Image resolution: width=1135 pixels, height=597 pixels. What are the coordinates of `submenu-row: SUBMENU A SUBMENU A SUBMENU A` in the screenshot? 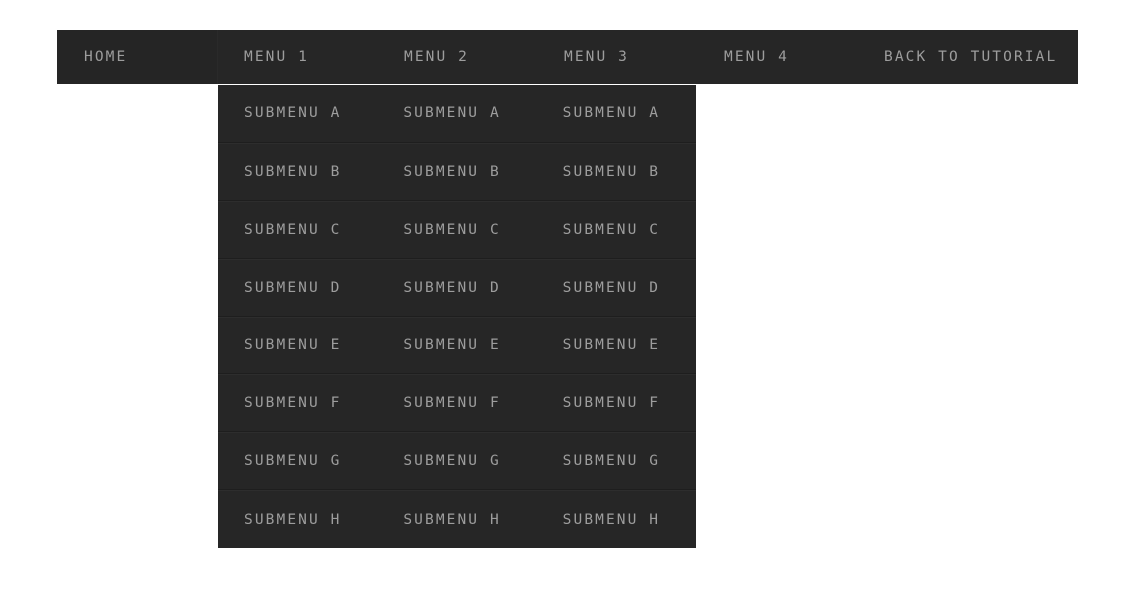 It's located at (457, 114).